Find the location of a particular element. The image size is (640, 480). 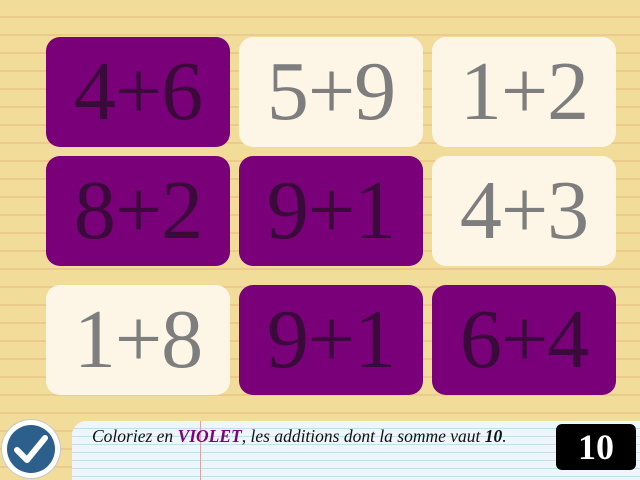

tile-8: 9+1 is located at coordinates (331, 340).